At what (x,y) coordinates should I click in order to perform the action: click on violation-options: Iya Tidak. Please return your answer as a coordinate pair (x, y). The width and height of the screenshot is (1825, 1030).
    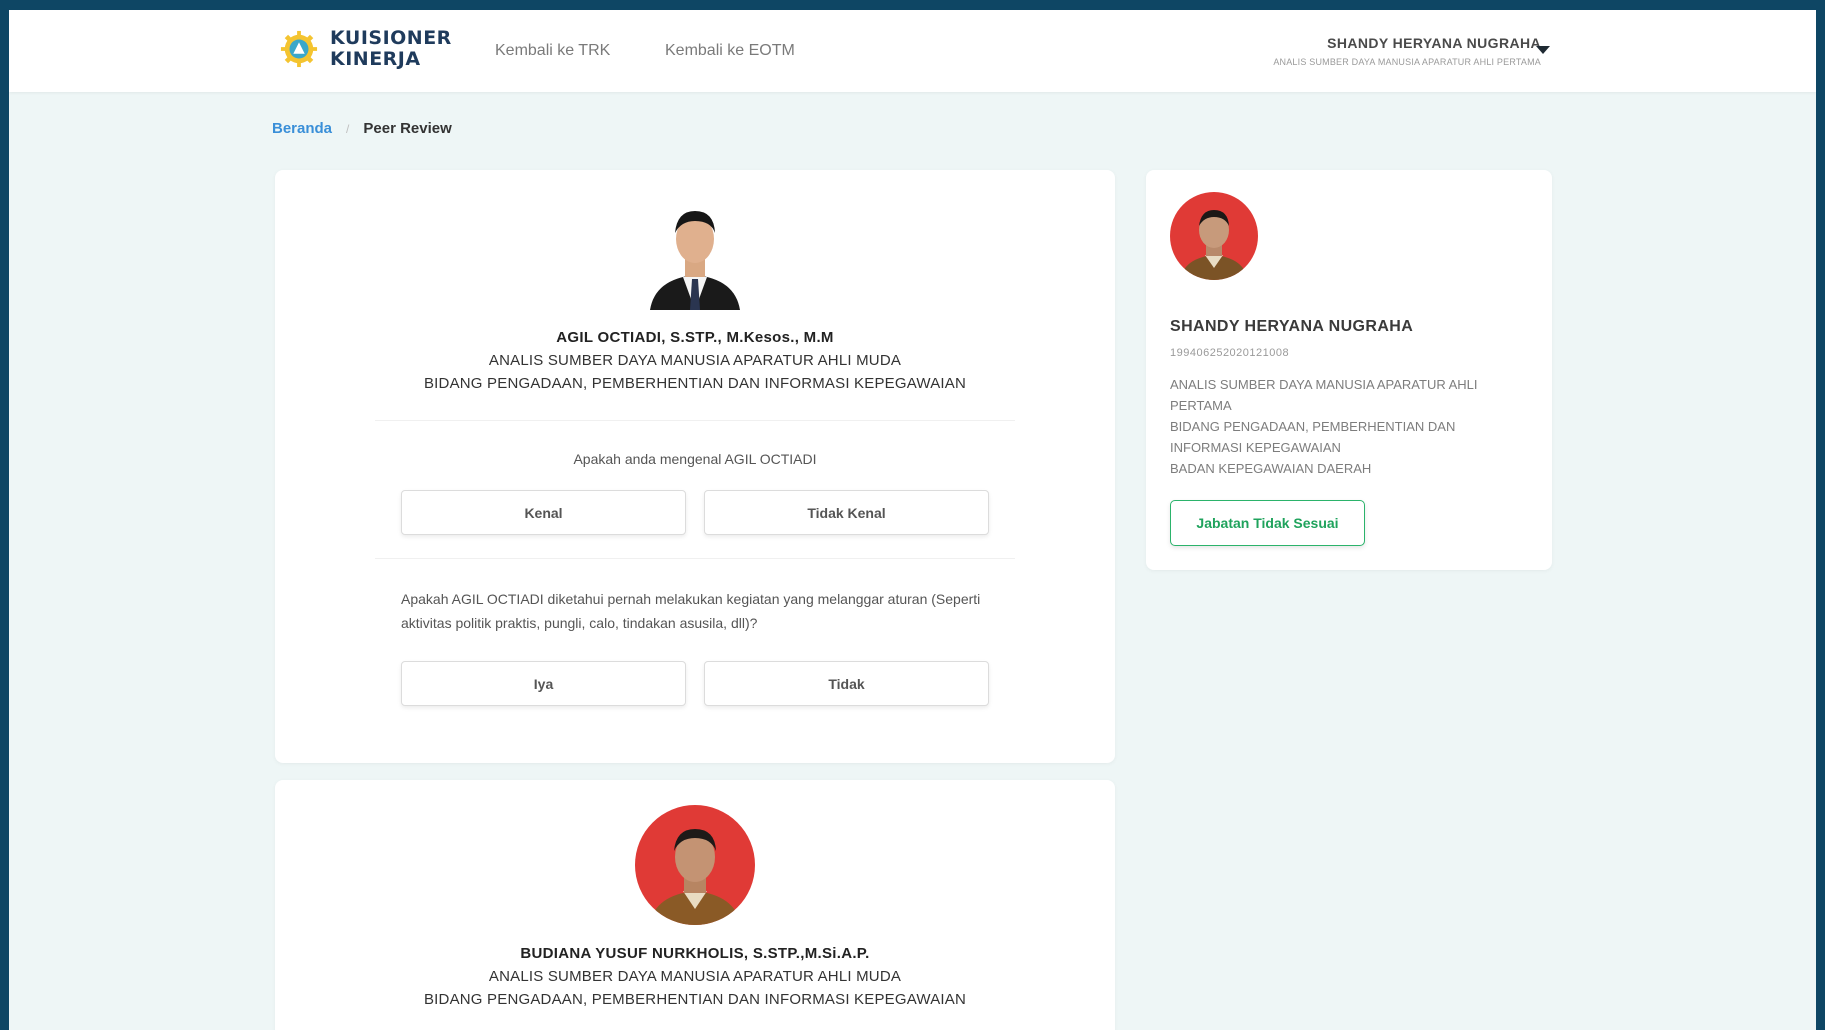
    Looking at the image, I should click on (695, 683).